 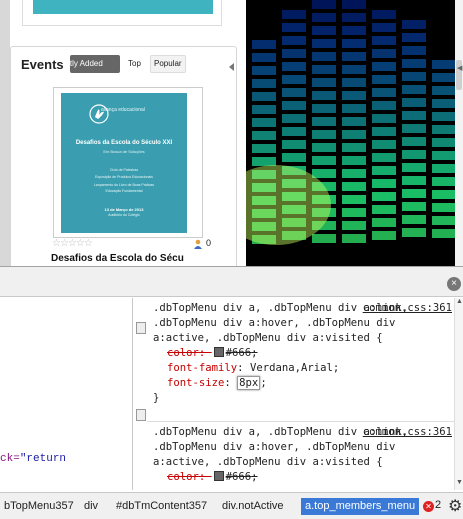 What do you see at coordinates (195, 383) in the screenshot?
I see `property-name: font-size` at bounding box center [195, 383].